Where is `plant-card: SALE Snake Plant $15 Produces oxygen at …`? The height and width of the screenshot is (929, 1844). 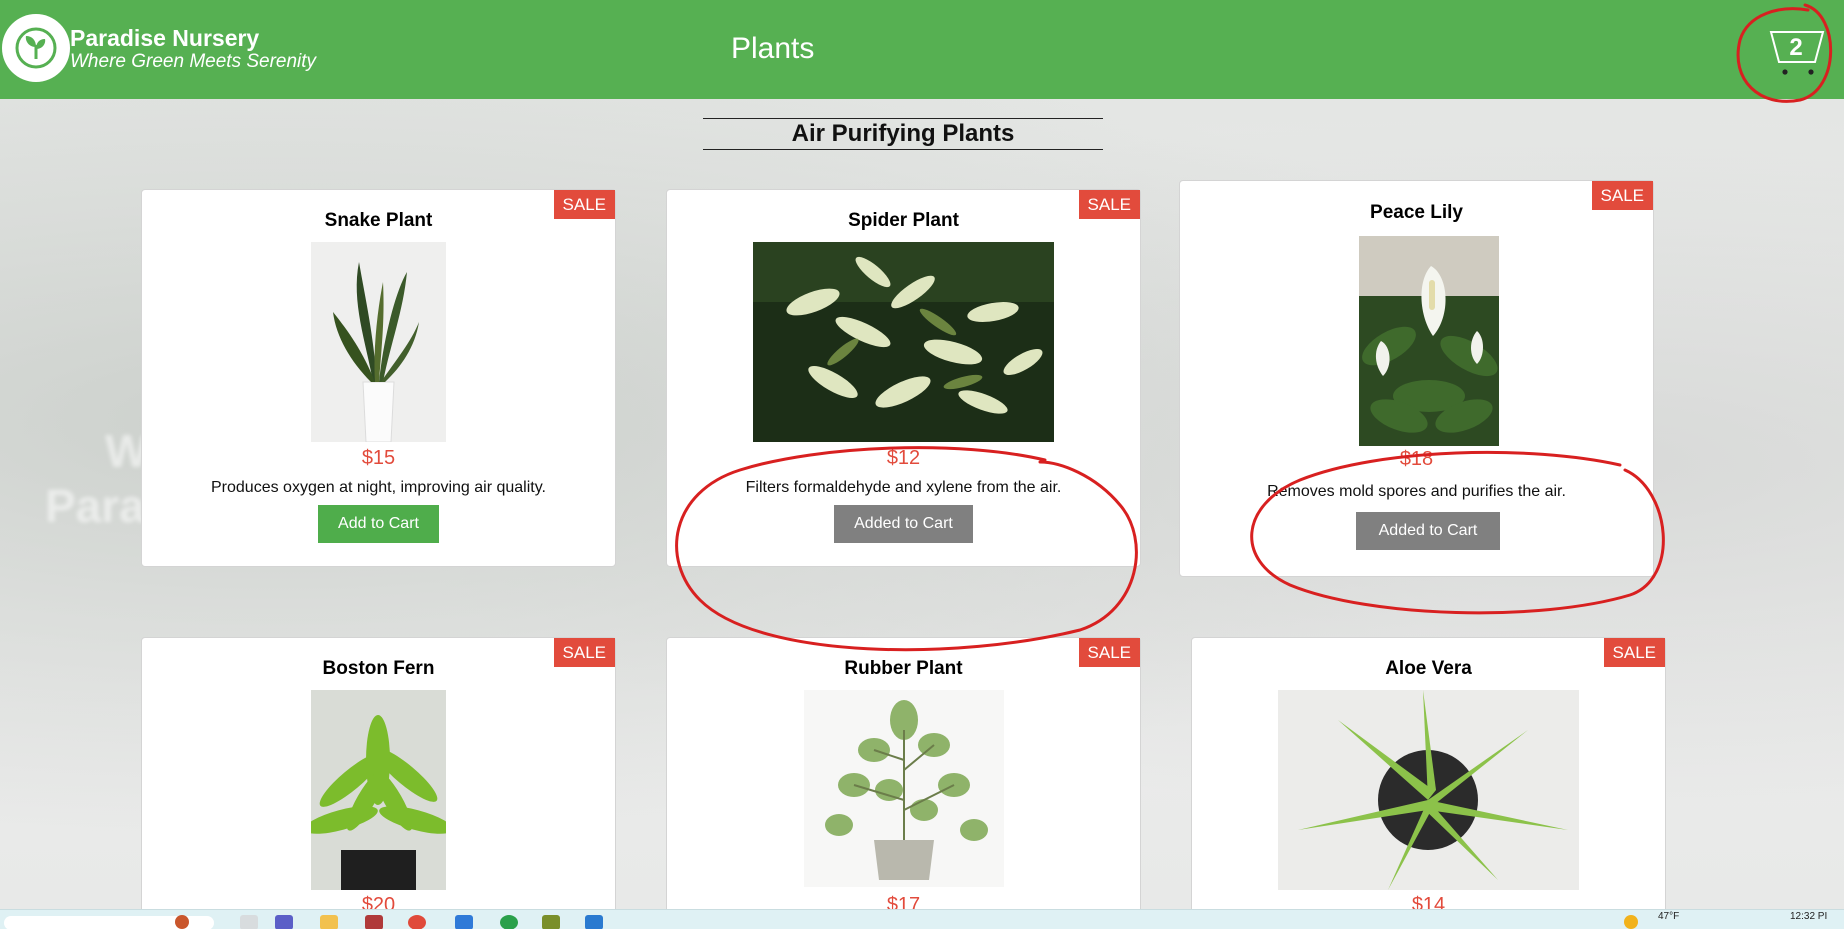
plant-card: SALE Snake Plant $15 Produces oxygen at … is located at coordinates (378, 378).